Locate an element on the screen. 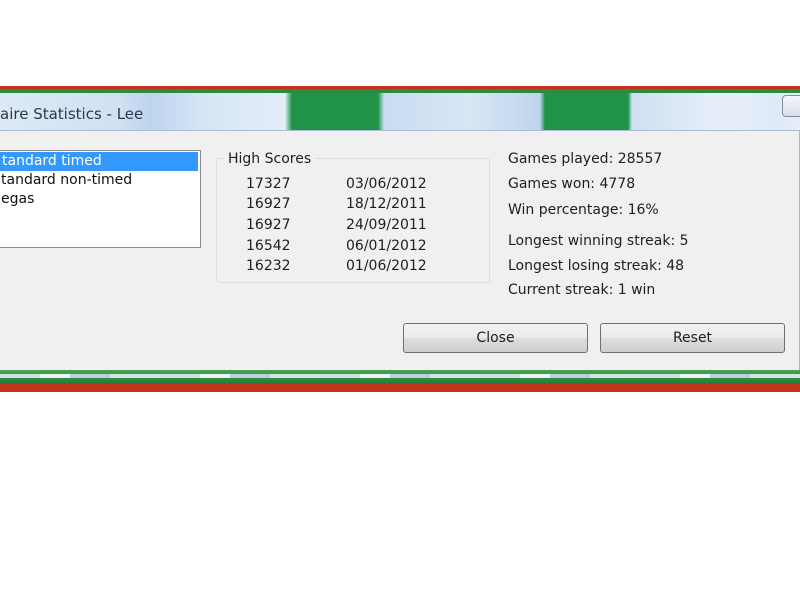  close-button: Close is located at coordinates (495, 338).